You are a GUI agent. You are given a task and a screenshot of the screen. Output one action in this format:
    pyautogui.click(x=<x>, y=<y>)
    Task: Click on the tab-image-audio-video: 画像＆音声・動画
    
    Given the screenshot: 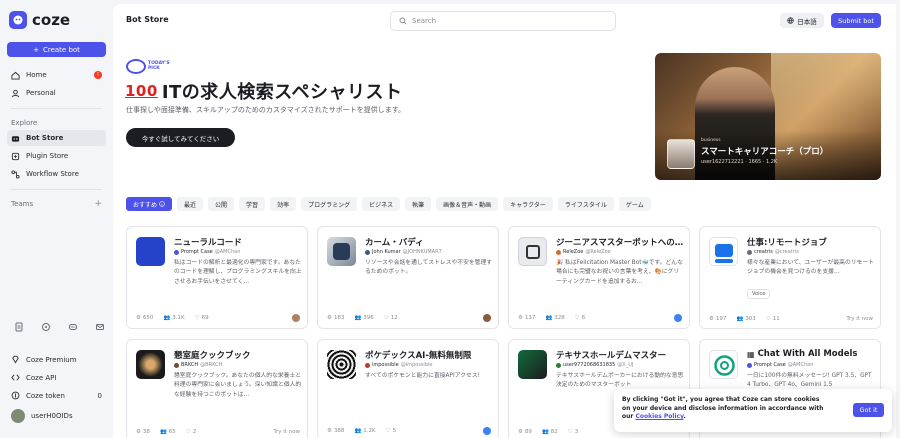 What is the action you would take?
    pyautogui.click(x=467, y=204)
    